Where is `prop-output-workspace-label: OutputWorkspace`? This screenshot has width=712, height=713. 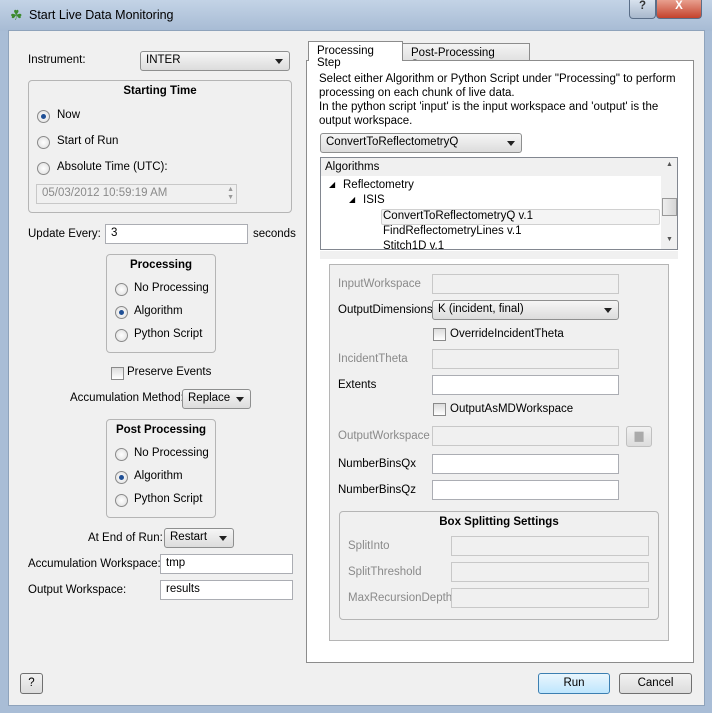 prop-output-workspace-label: OutputWorkspace is located at coordinates (384, 436).